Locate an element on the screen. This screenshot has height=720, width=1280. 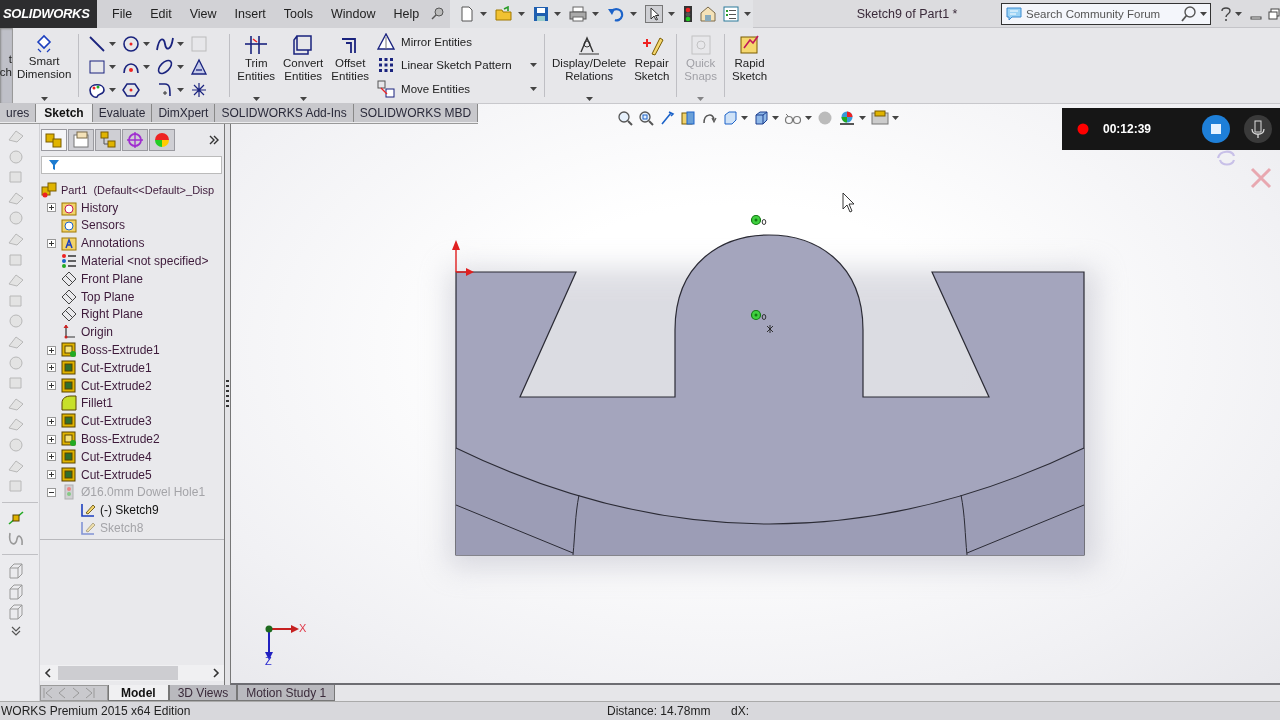
scrollbar is located at coordinates (132, 673).